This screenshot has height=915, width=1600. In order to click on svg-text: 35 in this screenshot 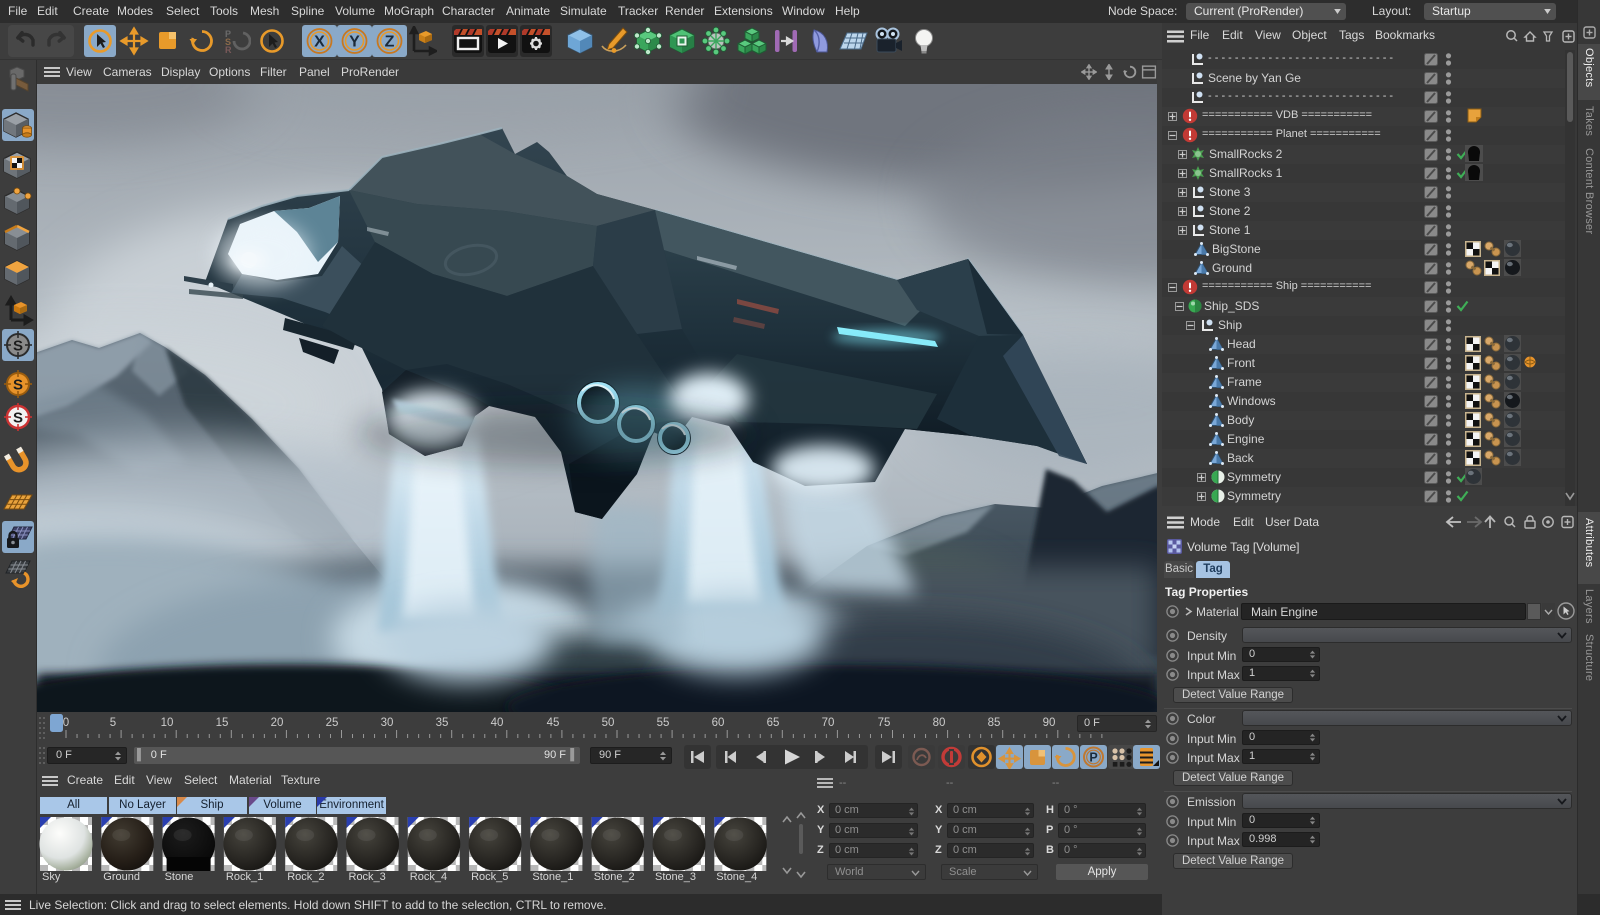, I will do `click(442, 723)`.